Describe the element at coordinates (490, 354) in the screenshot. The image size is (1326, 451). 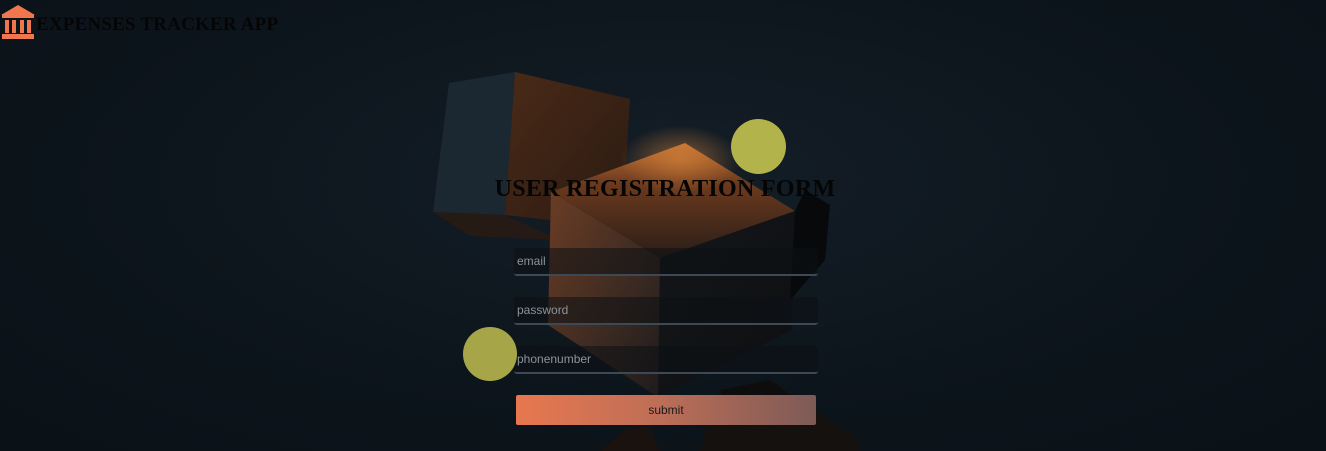
I see `yellow-orb-left` at that location.